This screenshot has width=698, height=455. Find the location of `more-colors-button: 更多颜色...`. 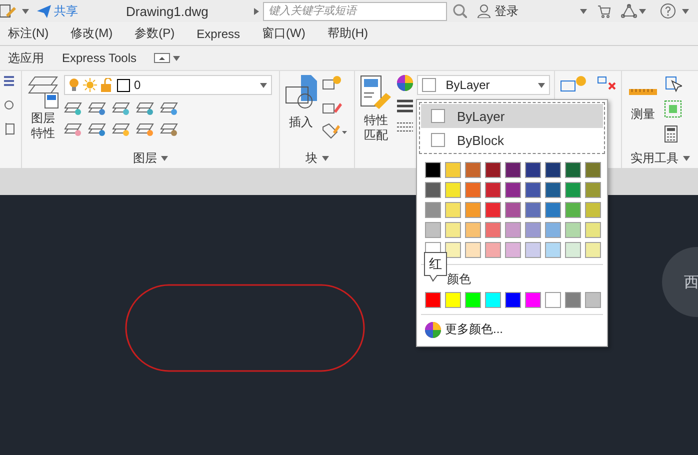

more-colors-button: 更多颜色... is located at coordinates (464, 330).